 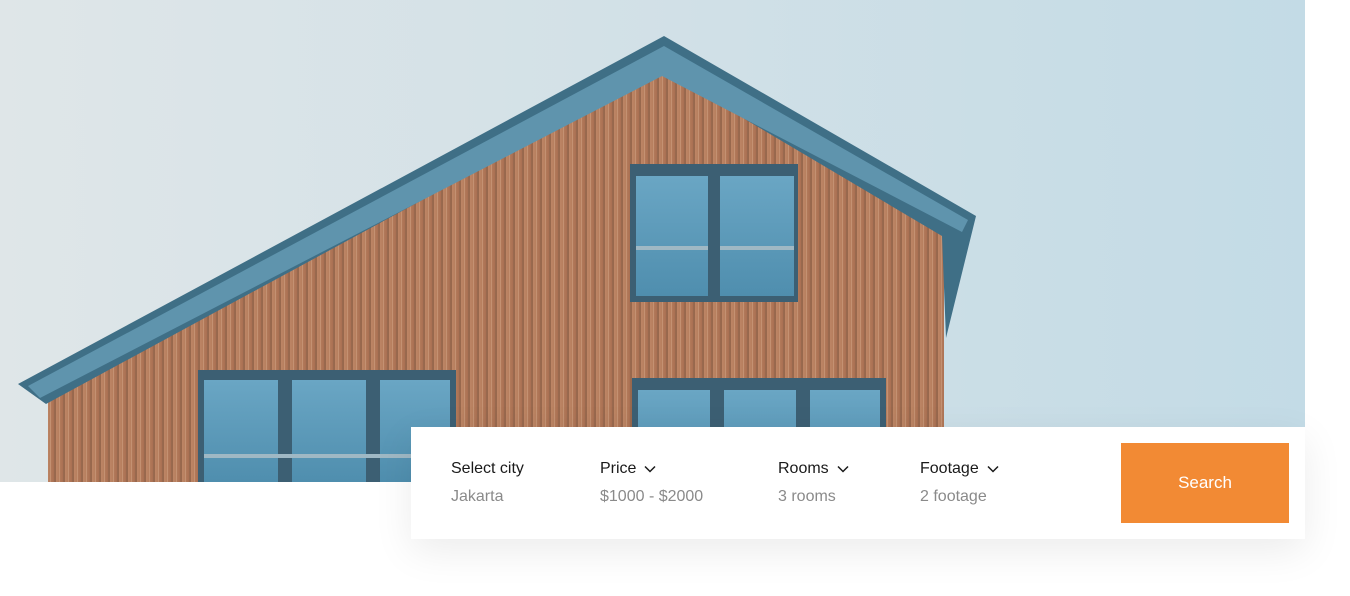 What do you see at coordinates (949, 468) in the screenshot?
I see `footage-label: Footage` at bounding box center [949, 468].